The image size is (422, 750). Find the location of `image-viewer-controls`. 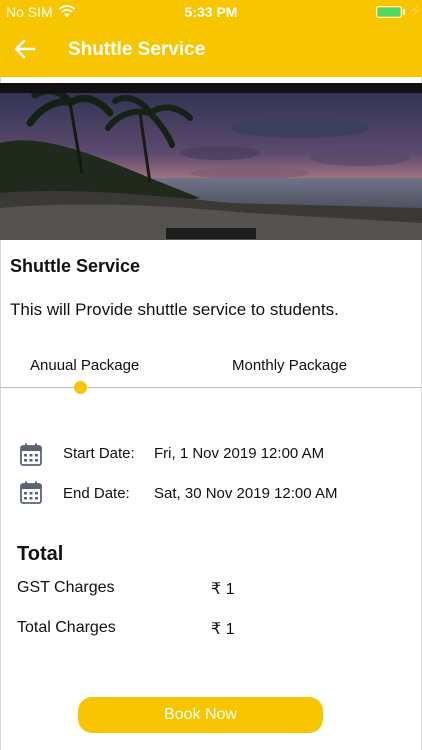

image-viewer-controls is located at coordinates (211, 233).